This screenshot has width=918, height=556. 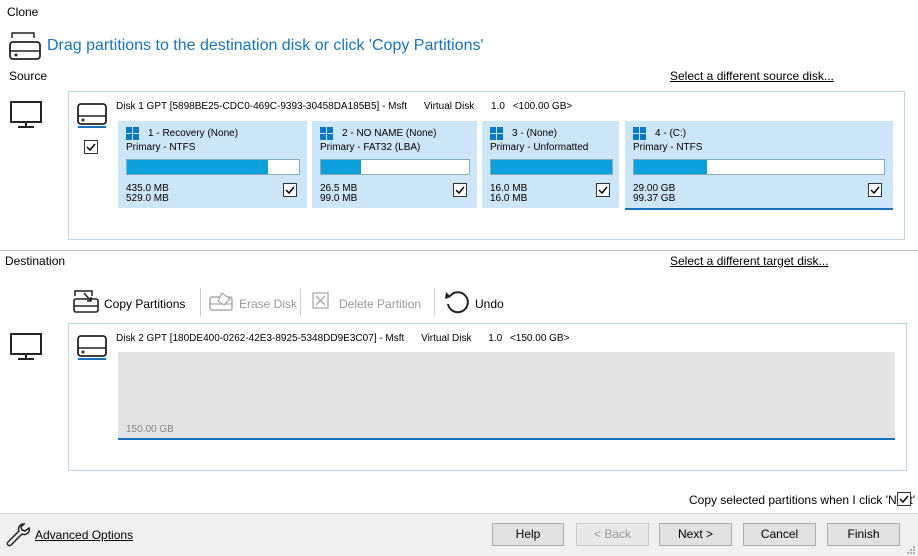 What do you see at coordinates (911, 549) in the screenshot?
I see `resize-grip-icon` at bounding box center [911, 549].